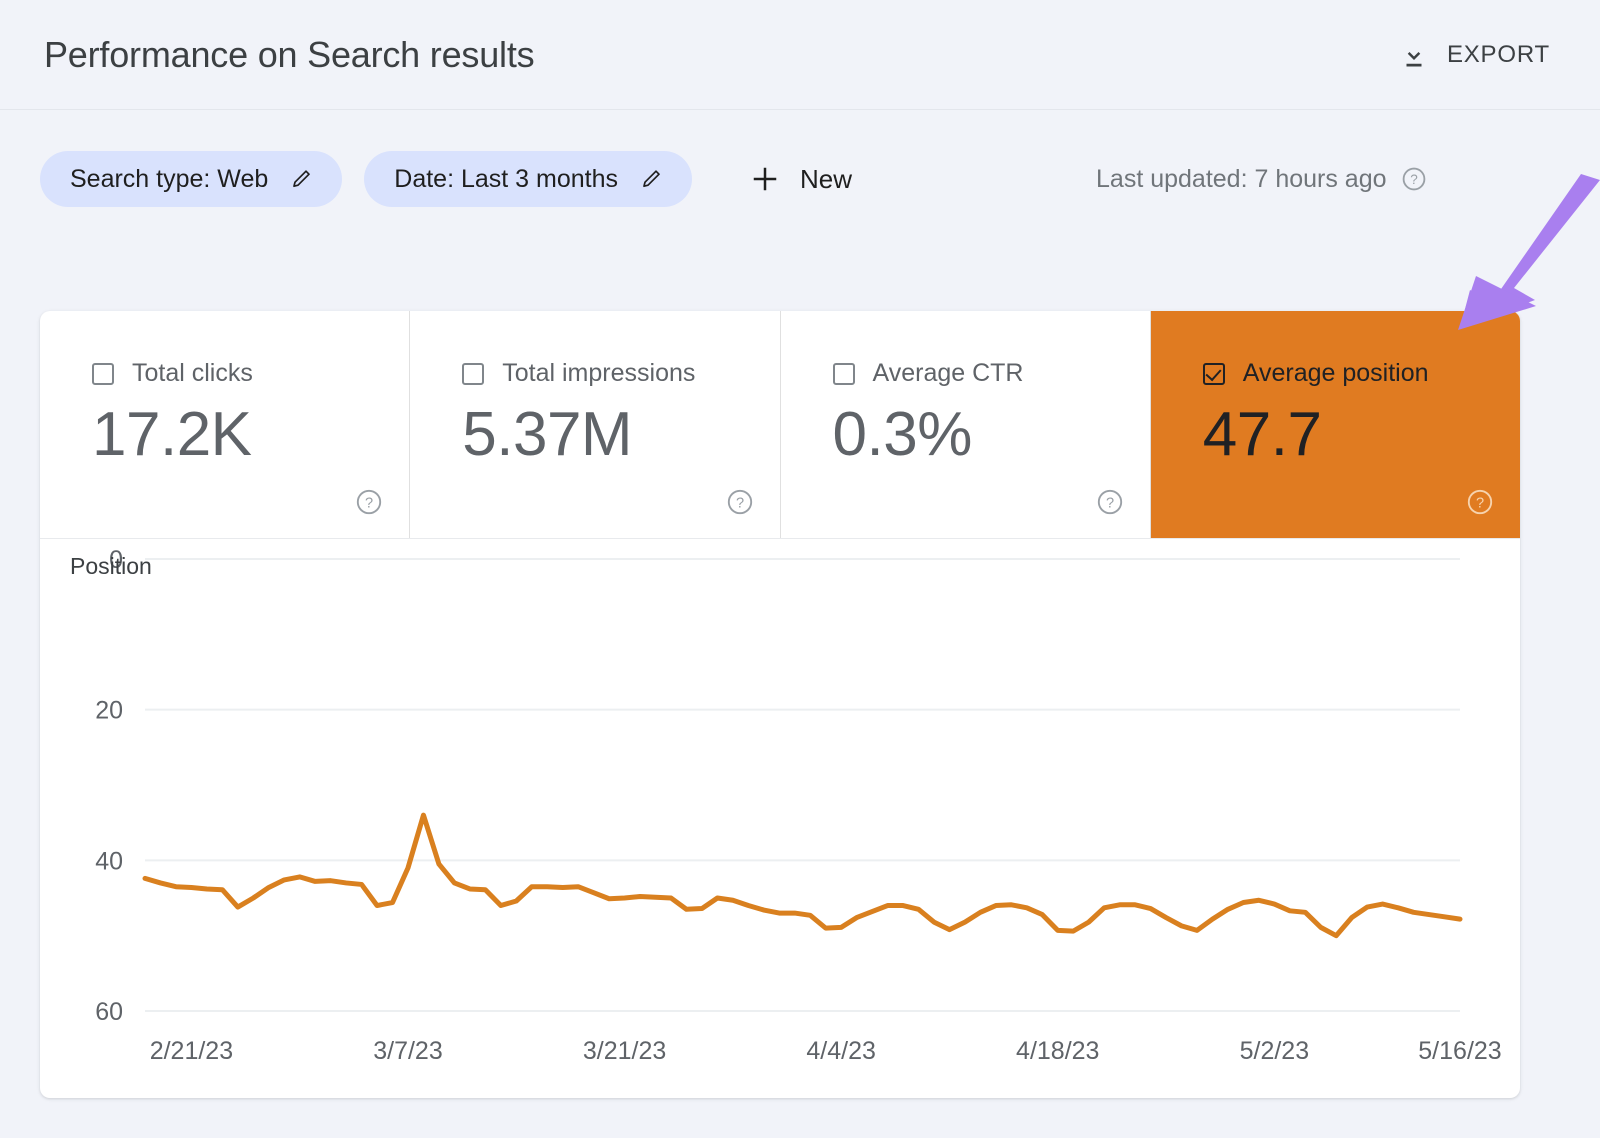 Image resolution: width=1600 pixels, height=1138 pixels. I want to click on download-icon, so click(1414, 55).